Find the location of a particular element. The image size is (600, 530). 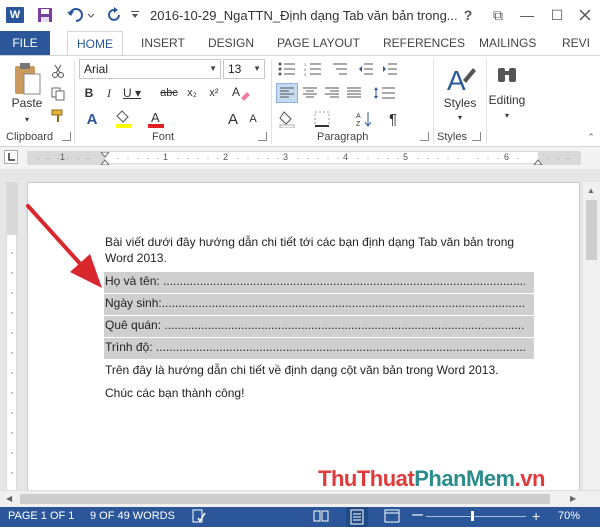

undo-icon is located at coordinates (81, 15).